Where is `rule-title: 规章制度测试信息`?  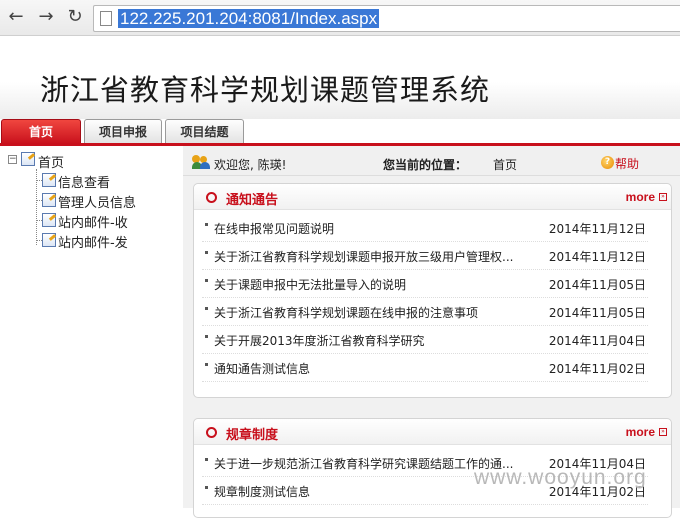
rule-title: 规章制度测试信息 is located at coordinates (364, 491).